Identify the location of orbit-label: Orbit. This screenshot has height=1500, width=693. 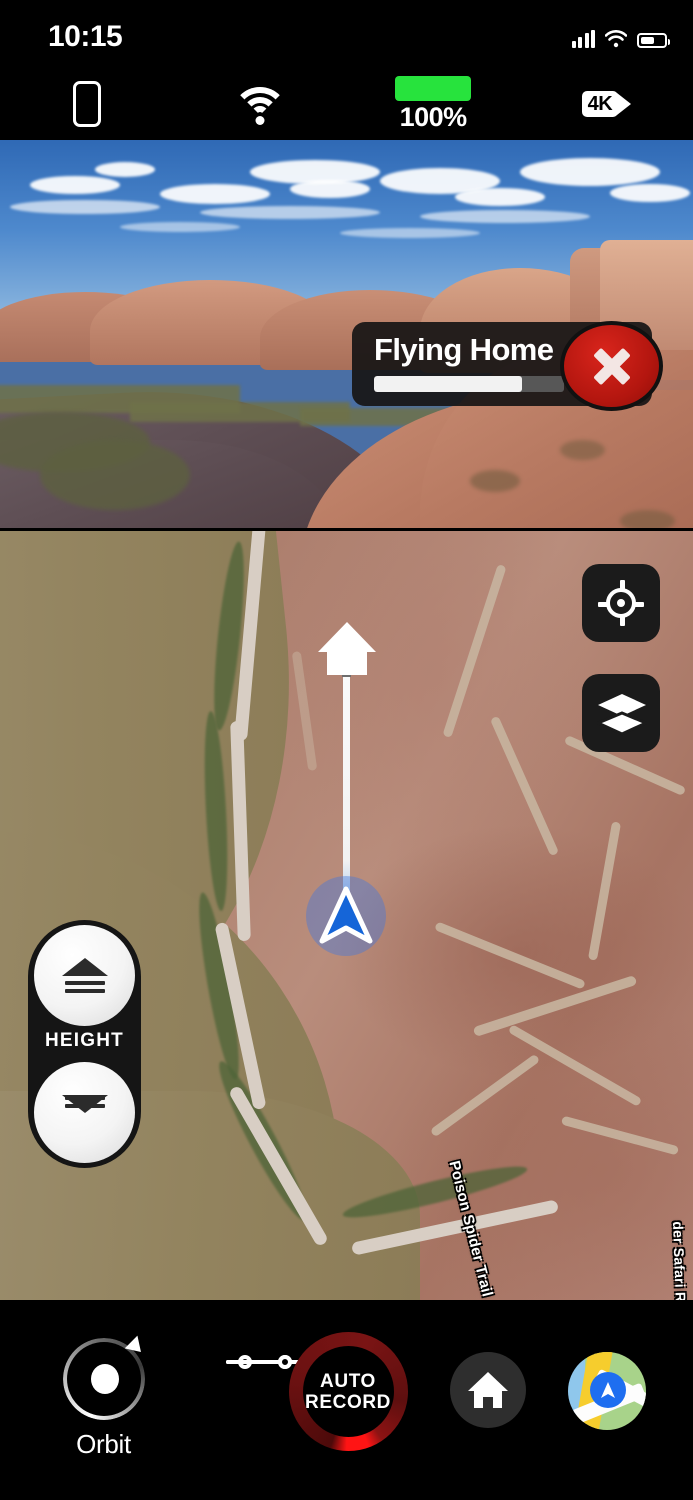
(103, 1444).